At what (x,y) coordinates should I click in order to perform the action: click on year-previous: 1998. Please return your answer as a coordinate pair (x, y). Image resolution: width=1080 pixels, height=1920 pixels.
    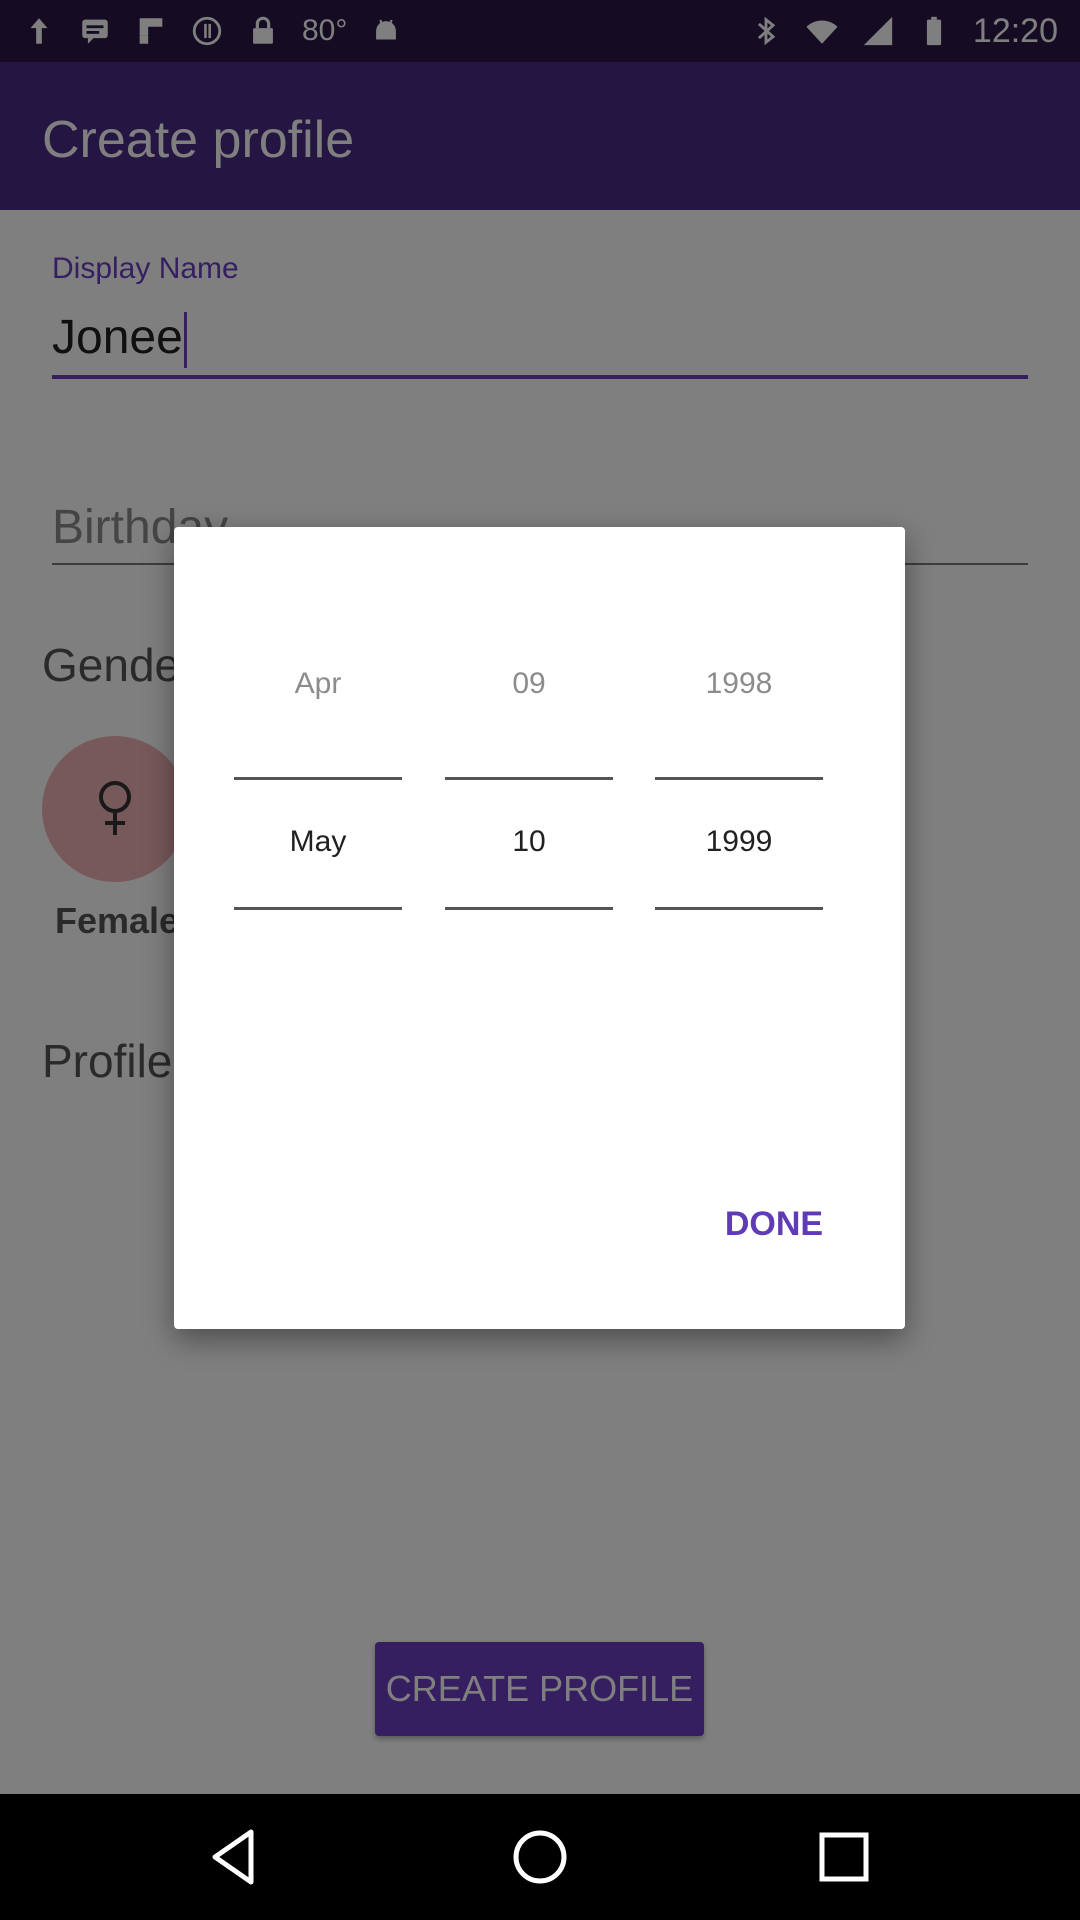
    Looking at the image, I should click on (739, 684).